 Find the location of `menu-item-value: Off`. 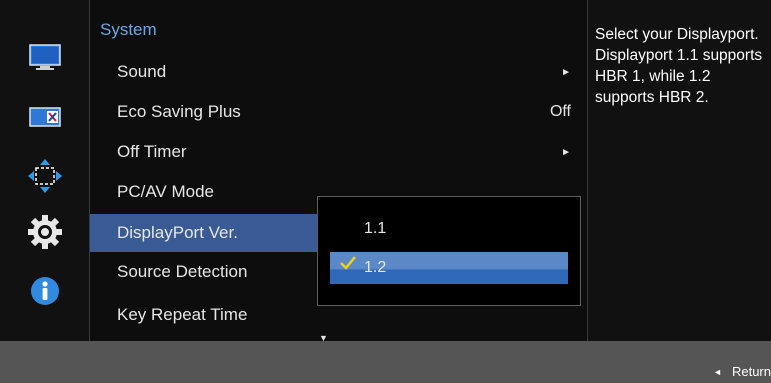

menu-item-value: Off is located at coordinates (560, 111).